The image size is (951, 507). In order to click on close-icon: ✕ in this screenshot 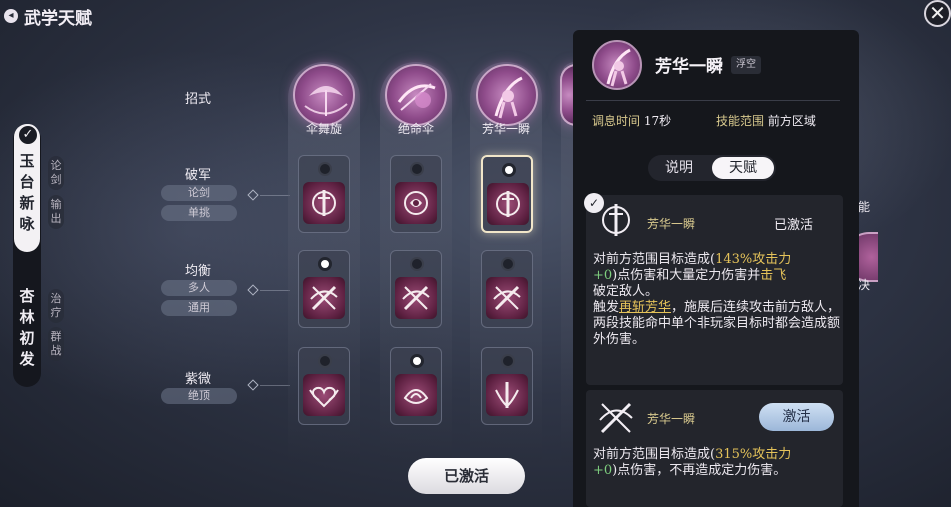, I will do `click(937, 13)`.